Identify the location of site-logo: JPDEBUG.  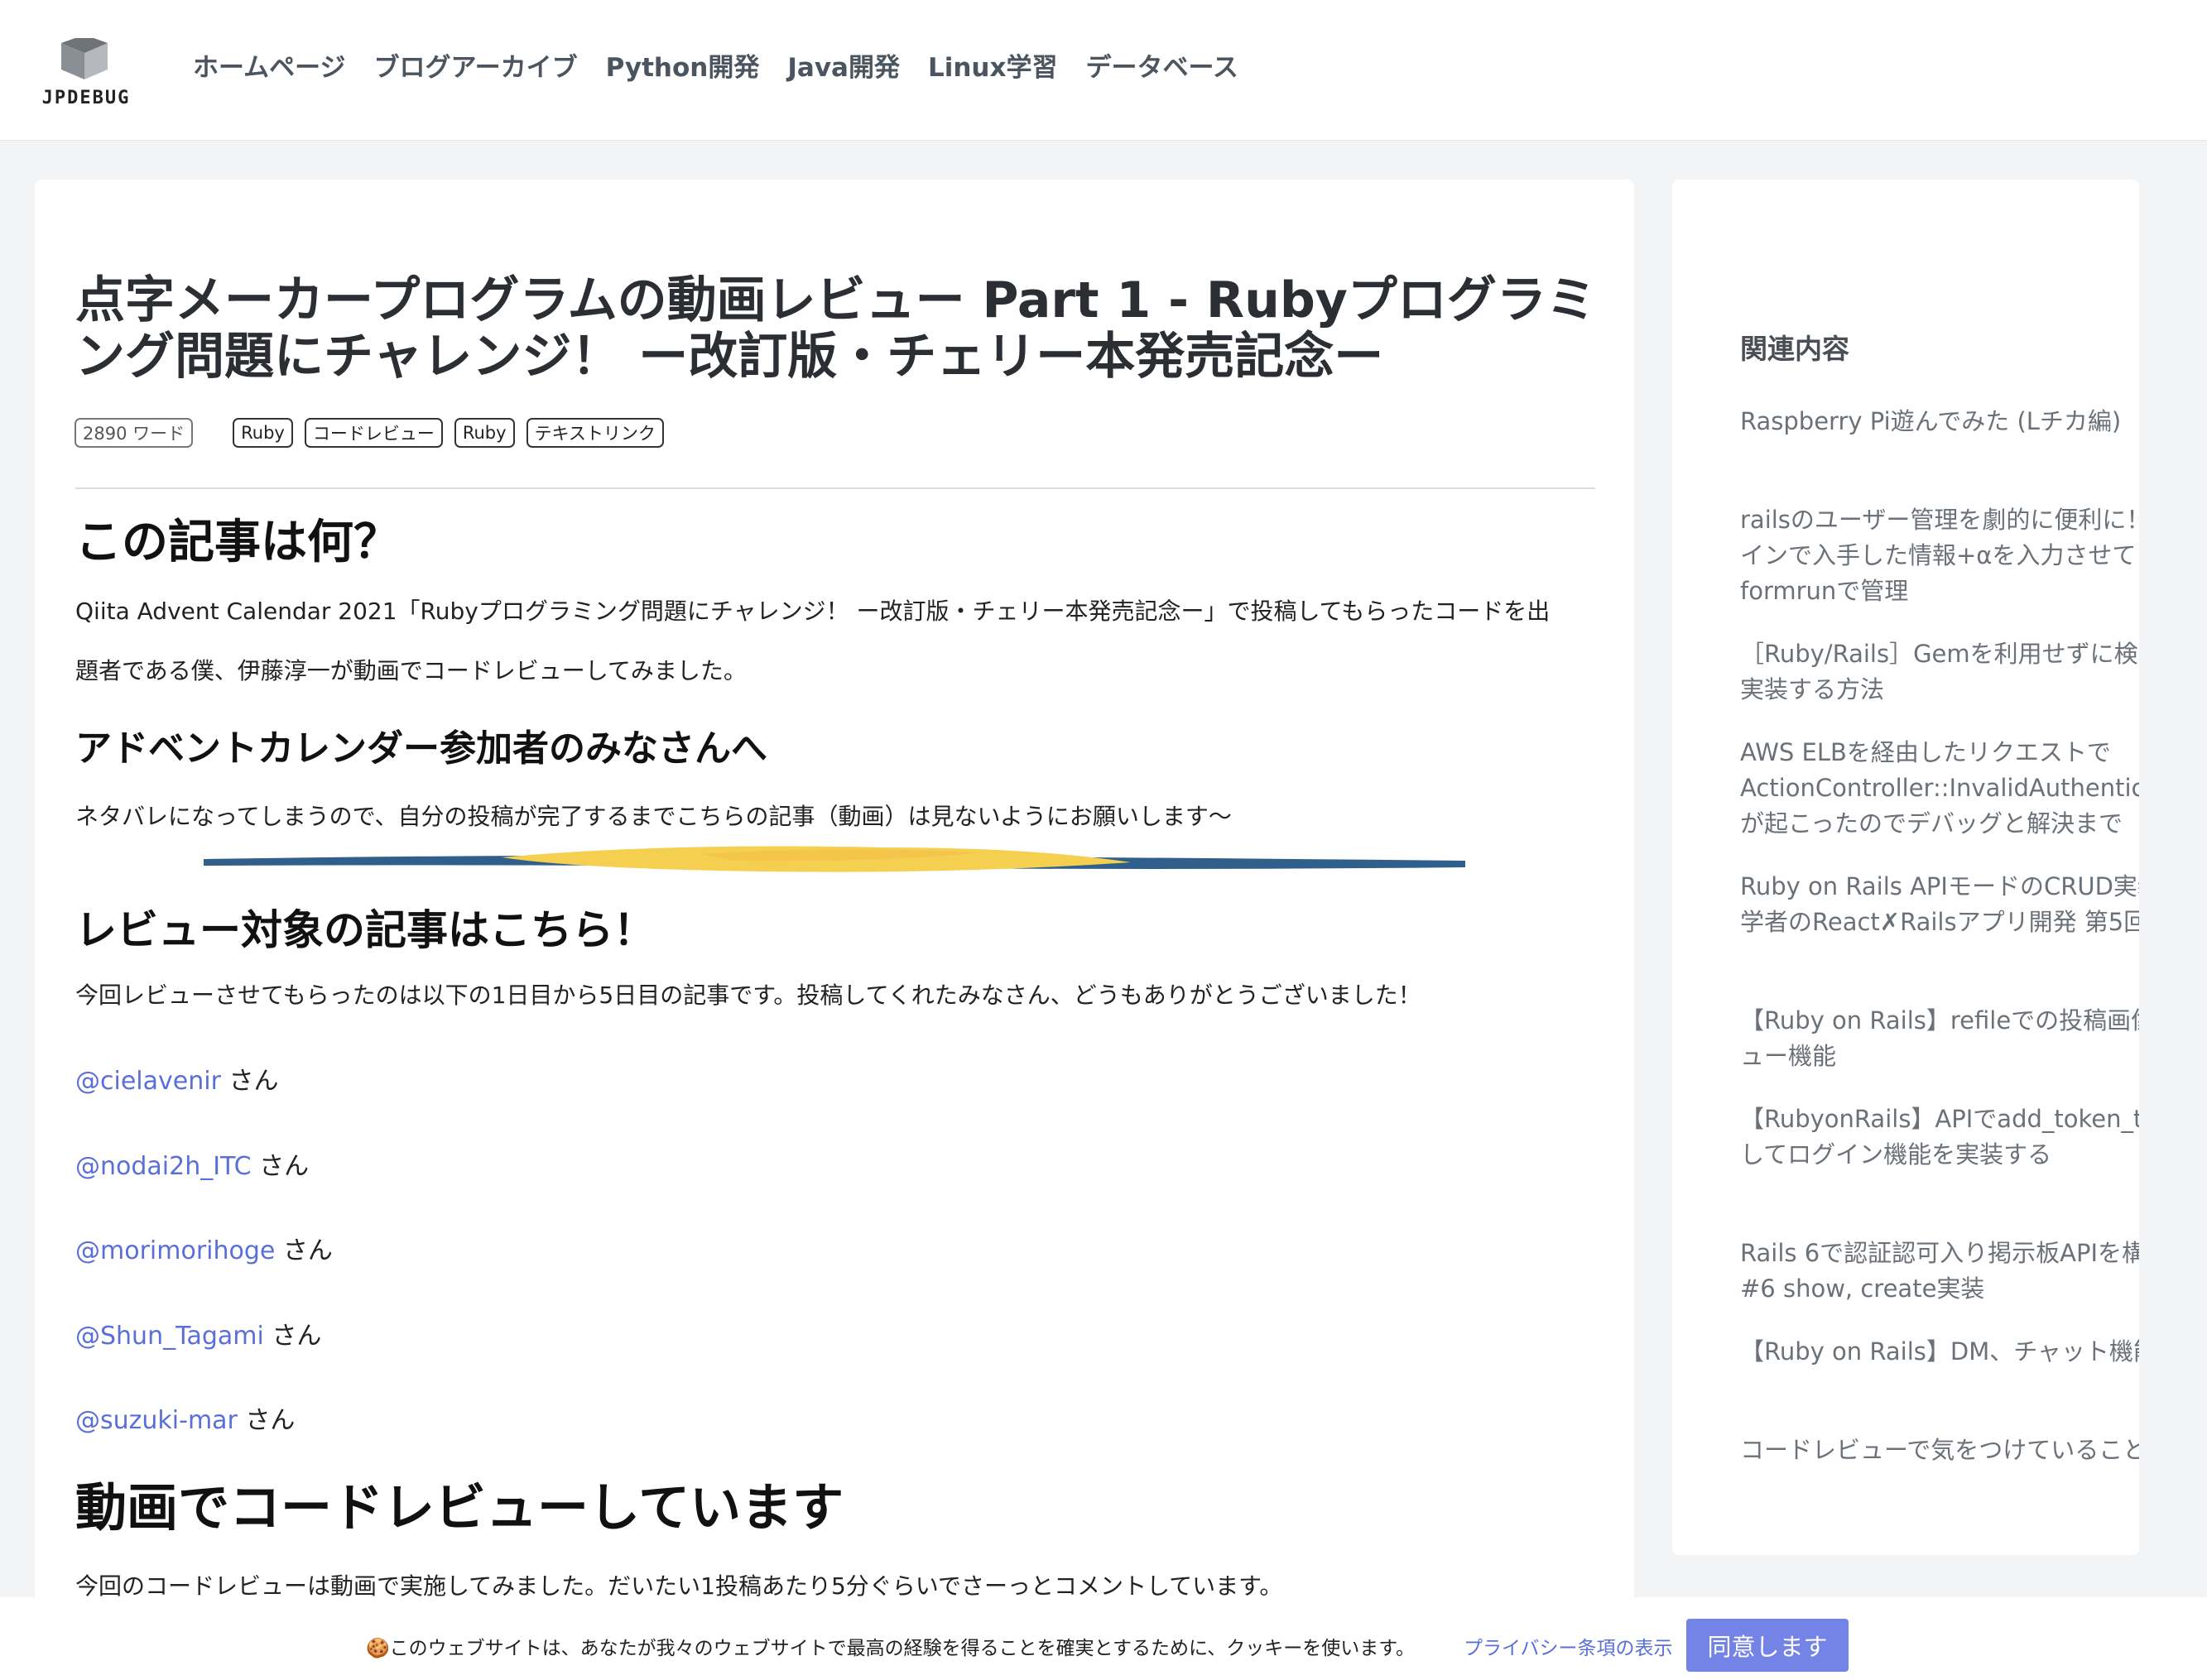
(86, 71).